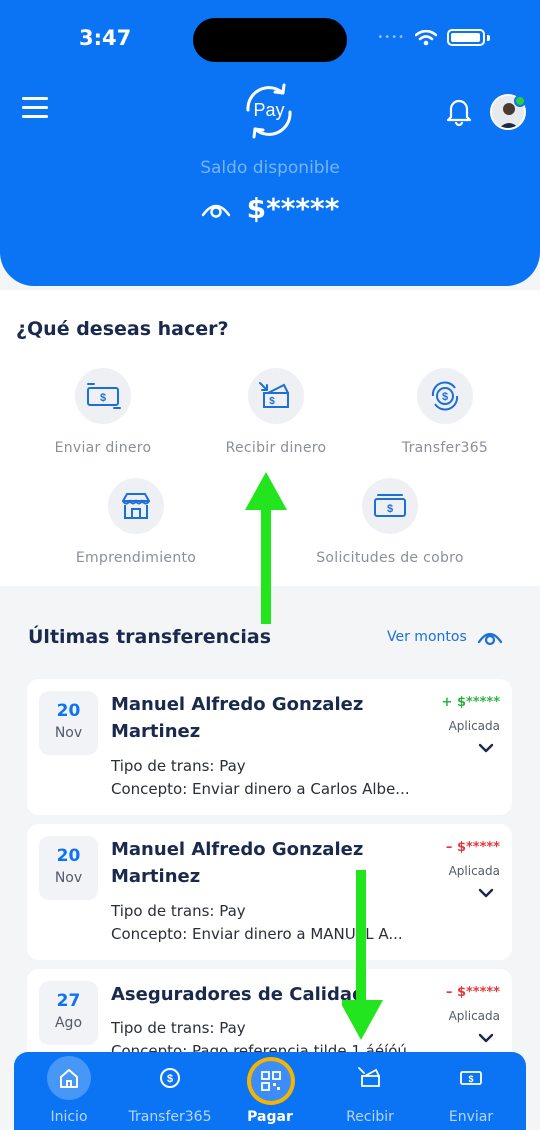  I want to click on action-solicitudes-cobro: $ Solicitudes de cobro, so click(390, 522).